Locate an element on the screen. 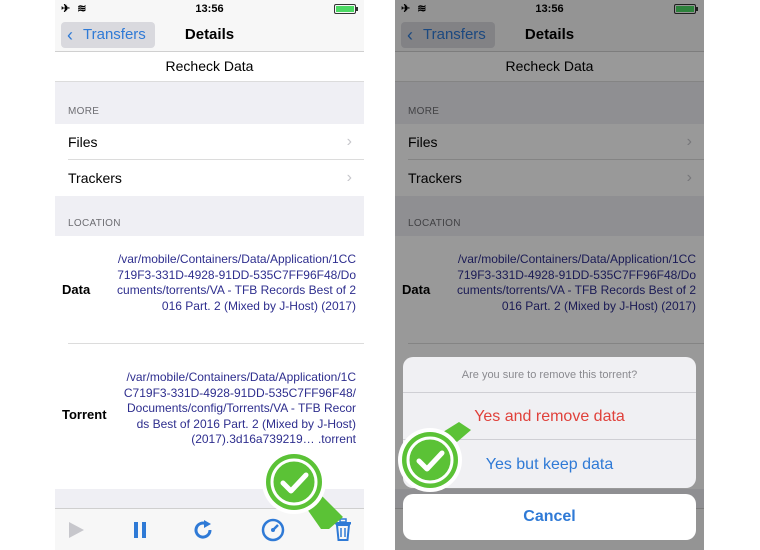  section-header-more: MORE is located at coordinates (84, 111).